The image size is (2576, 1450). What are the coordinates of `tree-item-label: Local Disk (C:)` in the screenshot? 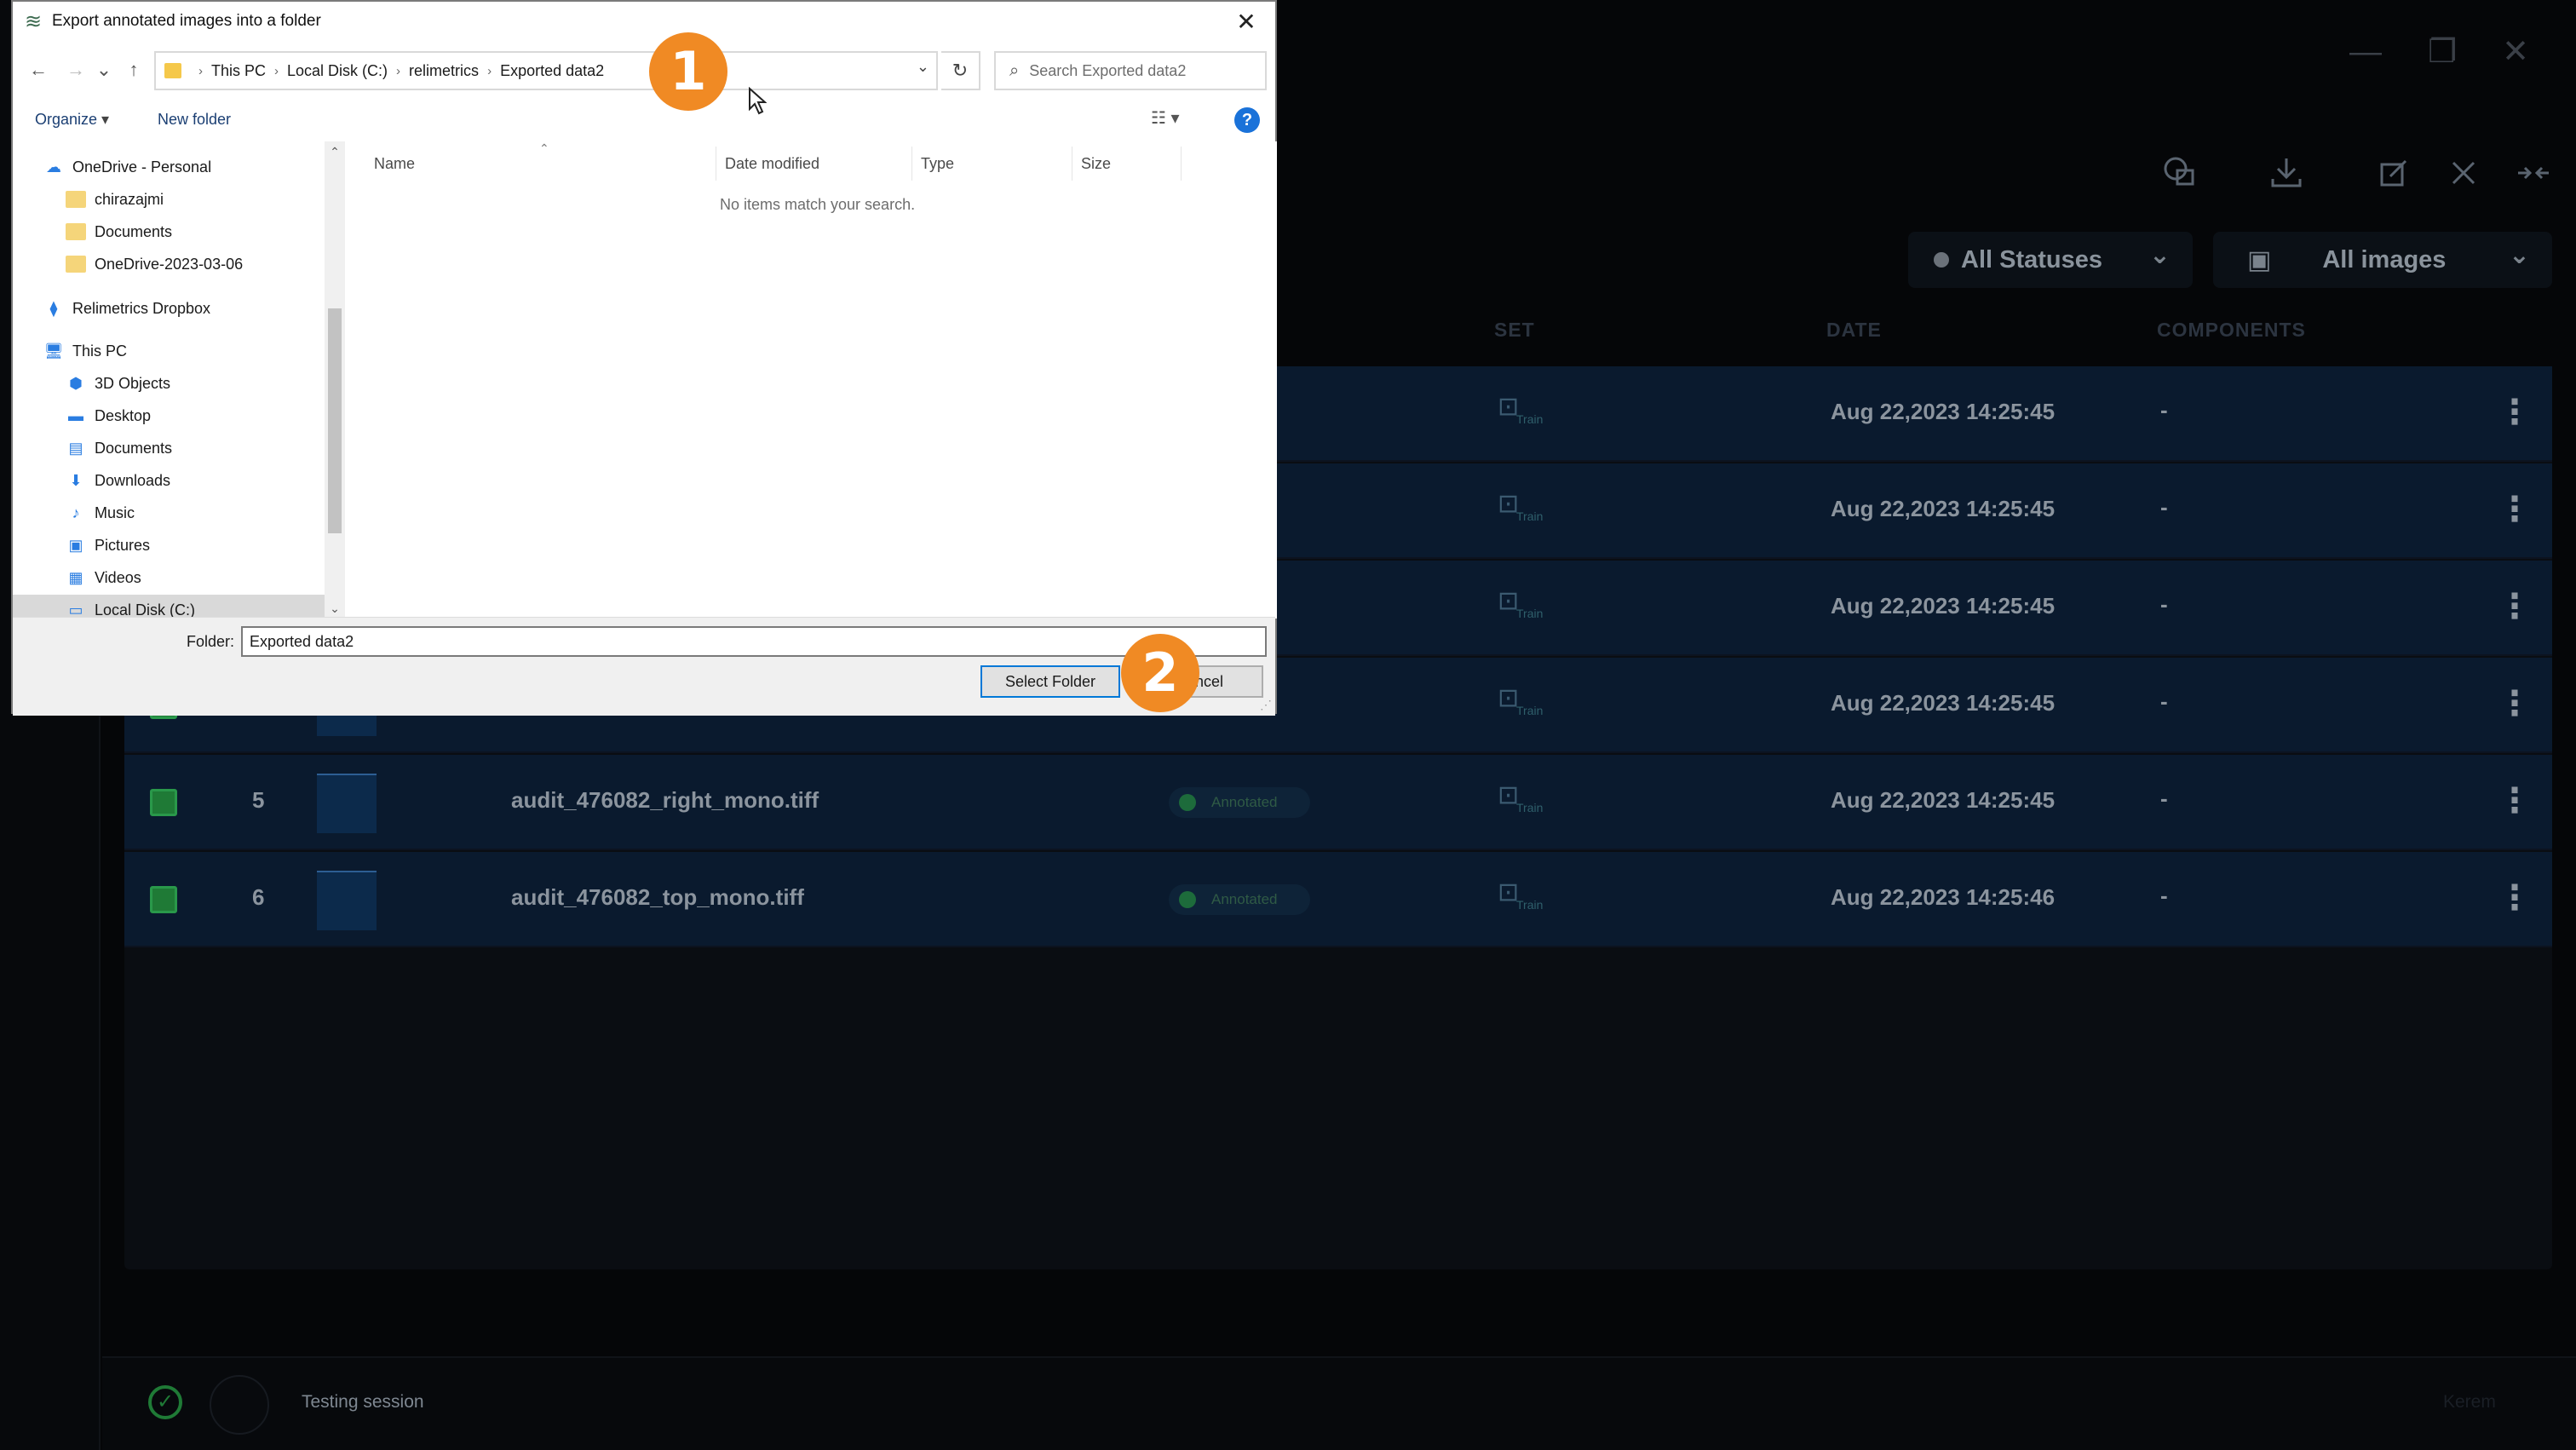 It's located at (145, 610).